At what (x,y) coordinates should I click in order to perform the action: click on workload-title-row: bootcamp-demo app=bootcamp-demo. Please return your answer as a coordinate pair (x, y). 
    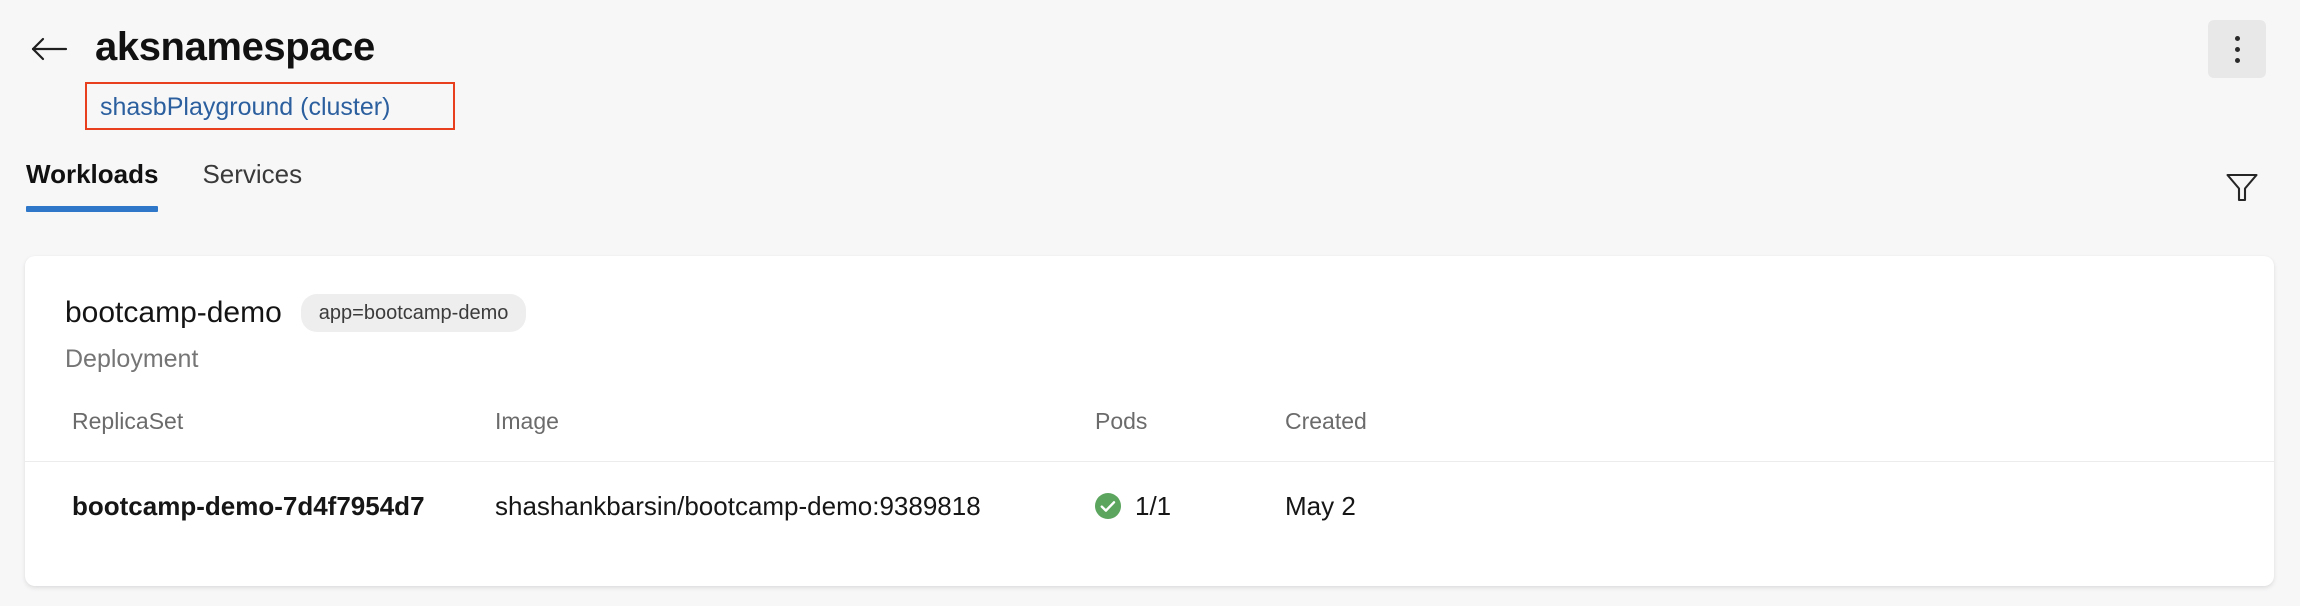
    Looking at the image, I should click on (1169, 313).